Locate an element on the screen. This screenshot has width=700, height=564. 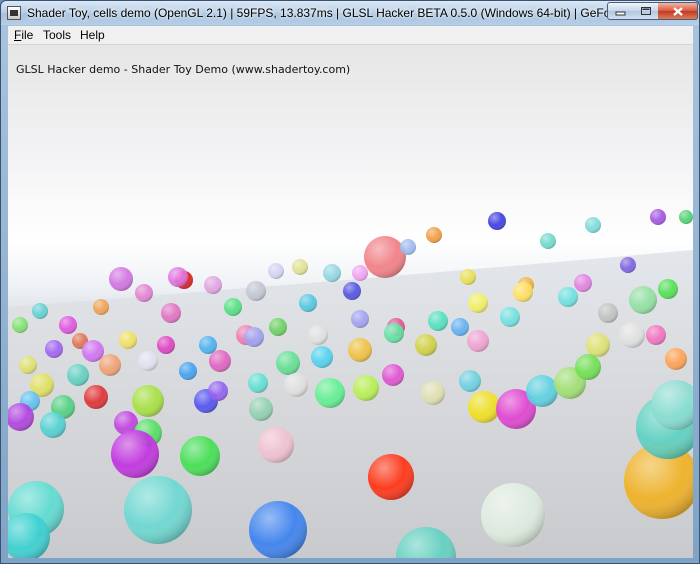
app-icon is located at coordinates (14, 13).